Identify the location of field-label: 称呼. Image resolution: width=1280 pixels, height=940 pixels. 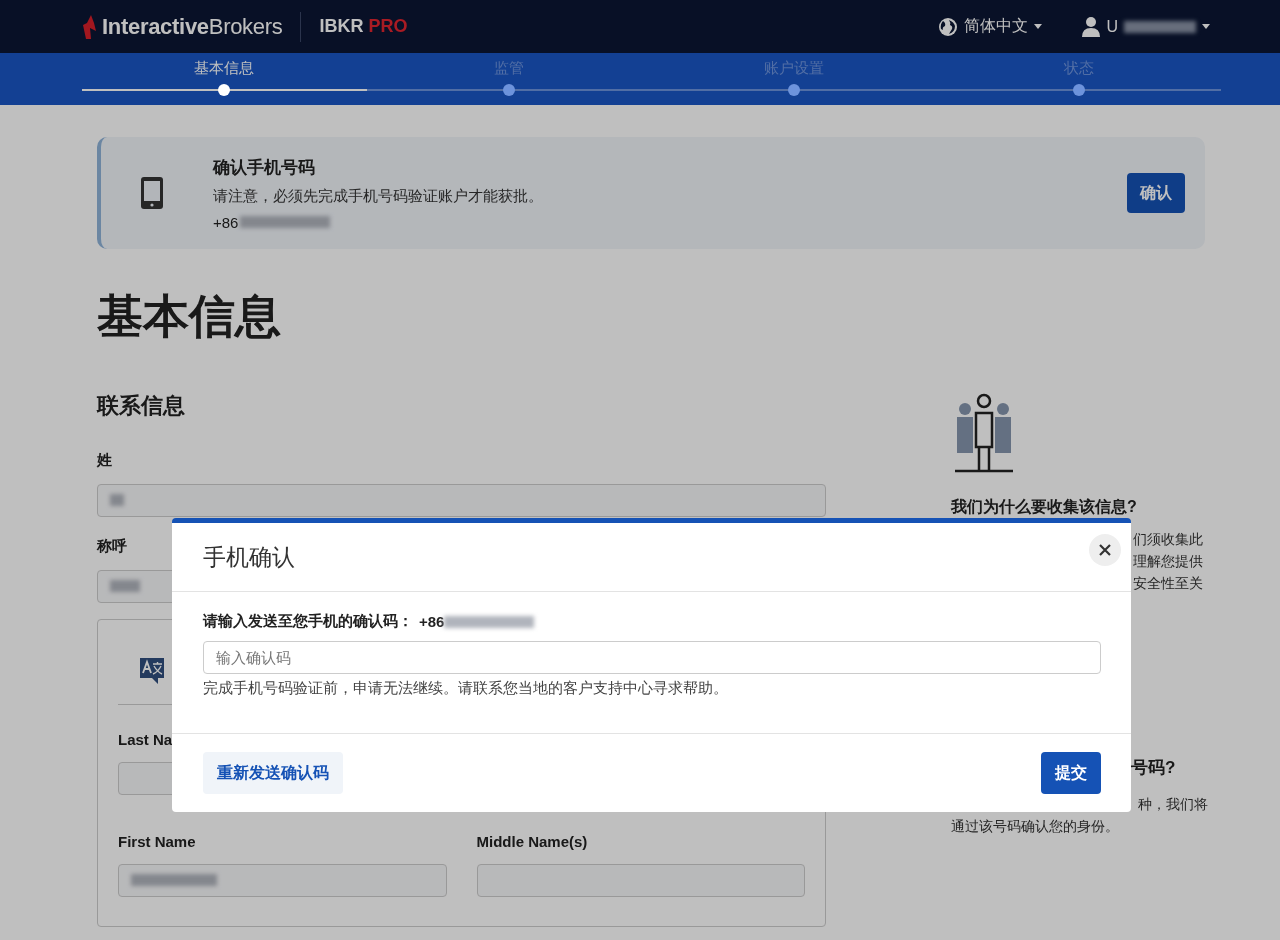
(112, 546).